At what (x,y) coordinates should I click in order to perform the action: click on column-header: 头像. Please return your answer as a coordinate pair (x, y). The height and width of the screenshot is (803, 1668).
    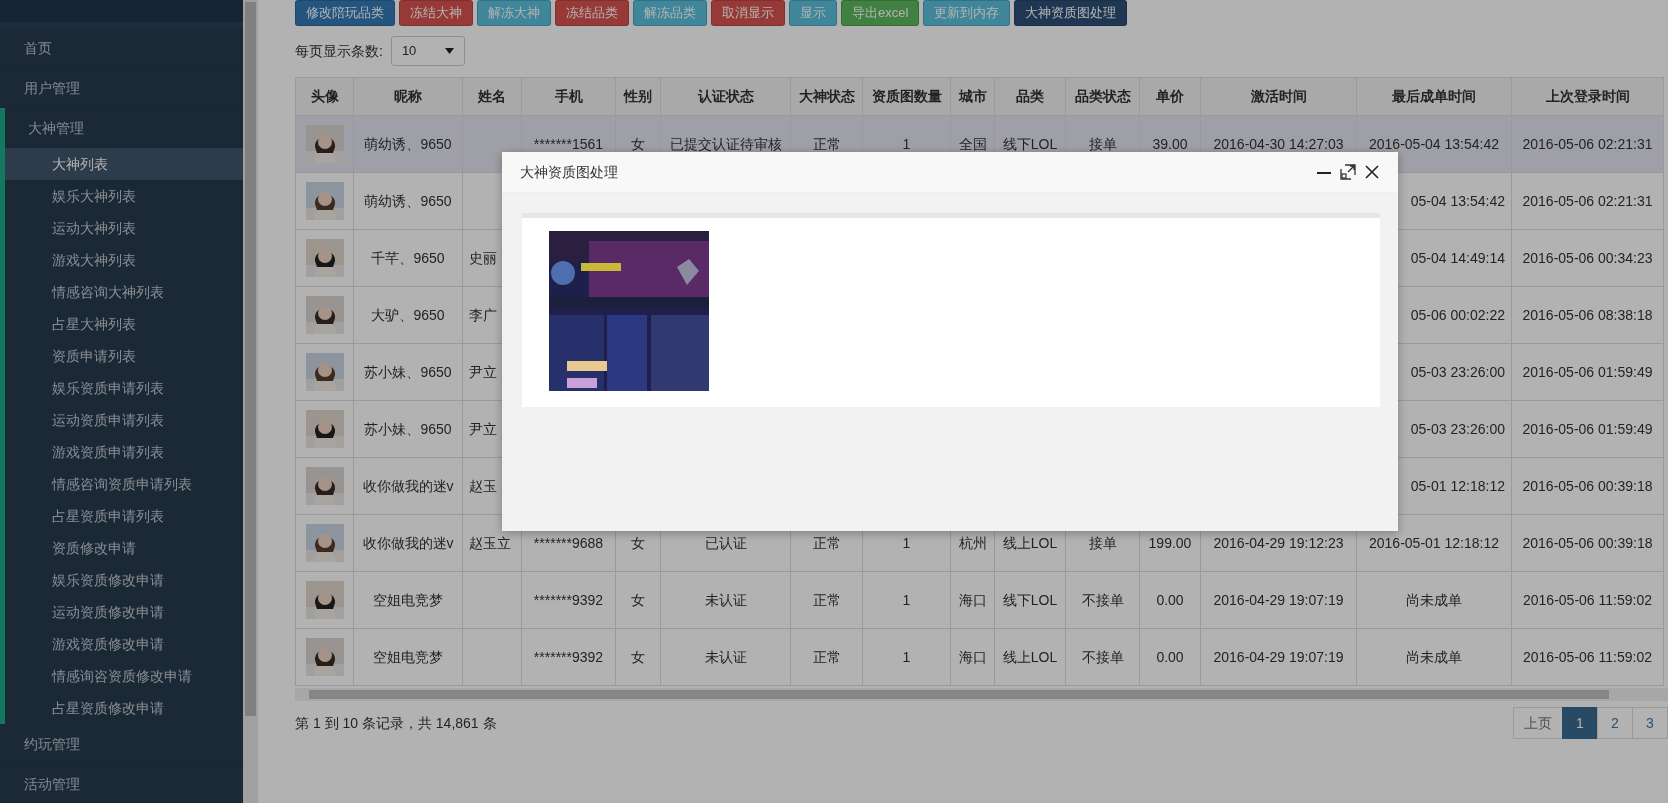
    Looking at the image, I should click on (324, 96).